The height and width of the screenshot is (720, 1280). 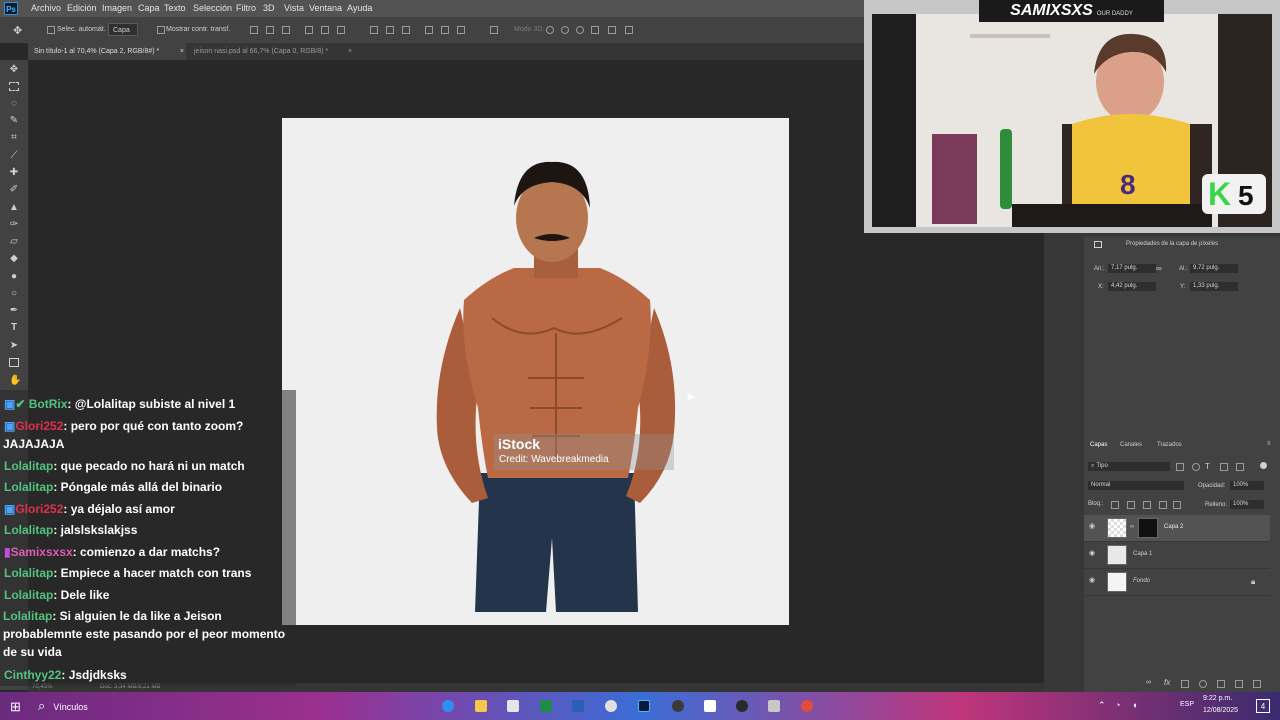 What do you see at coordinates (1159, 268) in the screenshot?
I see `link-icon: ∞` at bounding box center [1159, 268].